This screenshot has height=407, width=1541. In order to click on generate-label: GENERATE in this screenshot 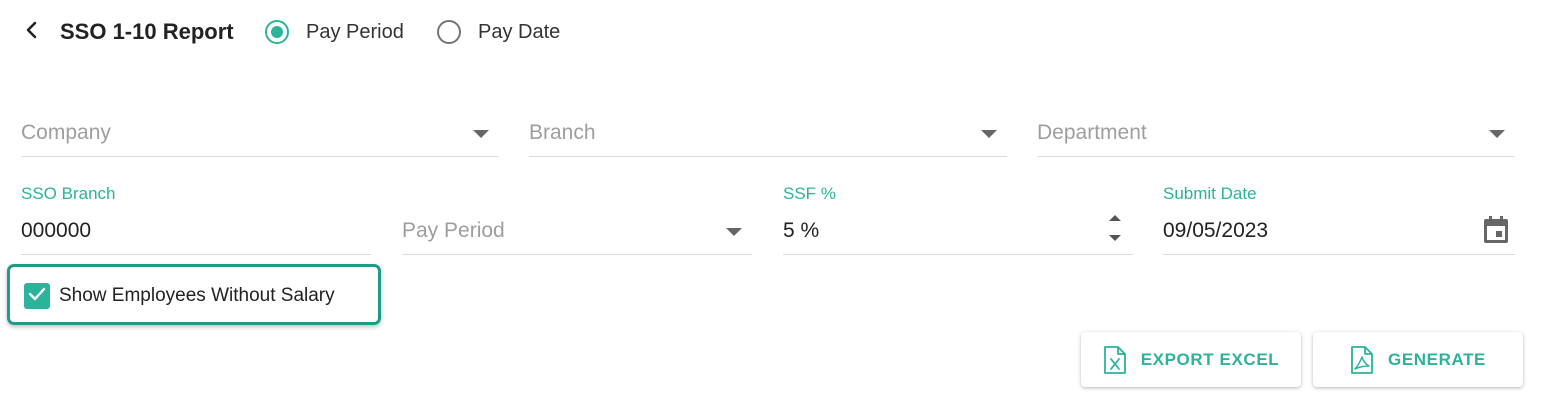, I will do `click(1437, 359)`.